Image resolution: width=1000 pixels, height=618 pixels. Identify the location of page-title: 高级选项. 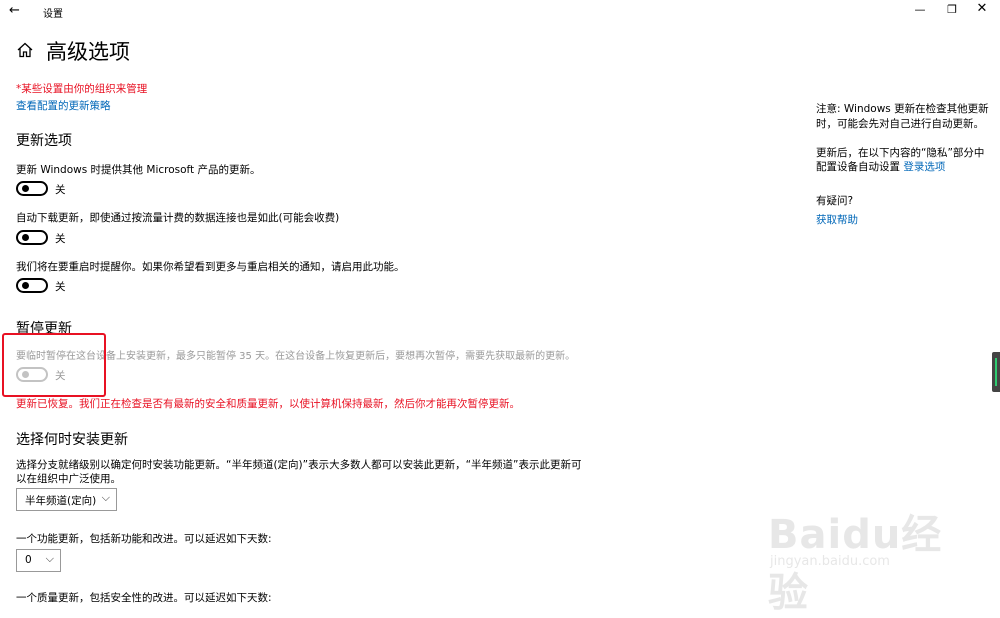
(88, 52).